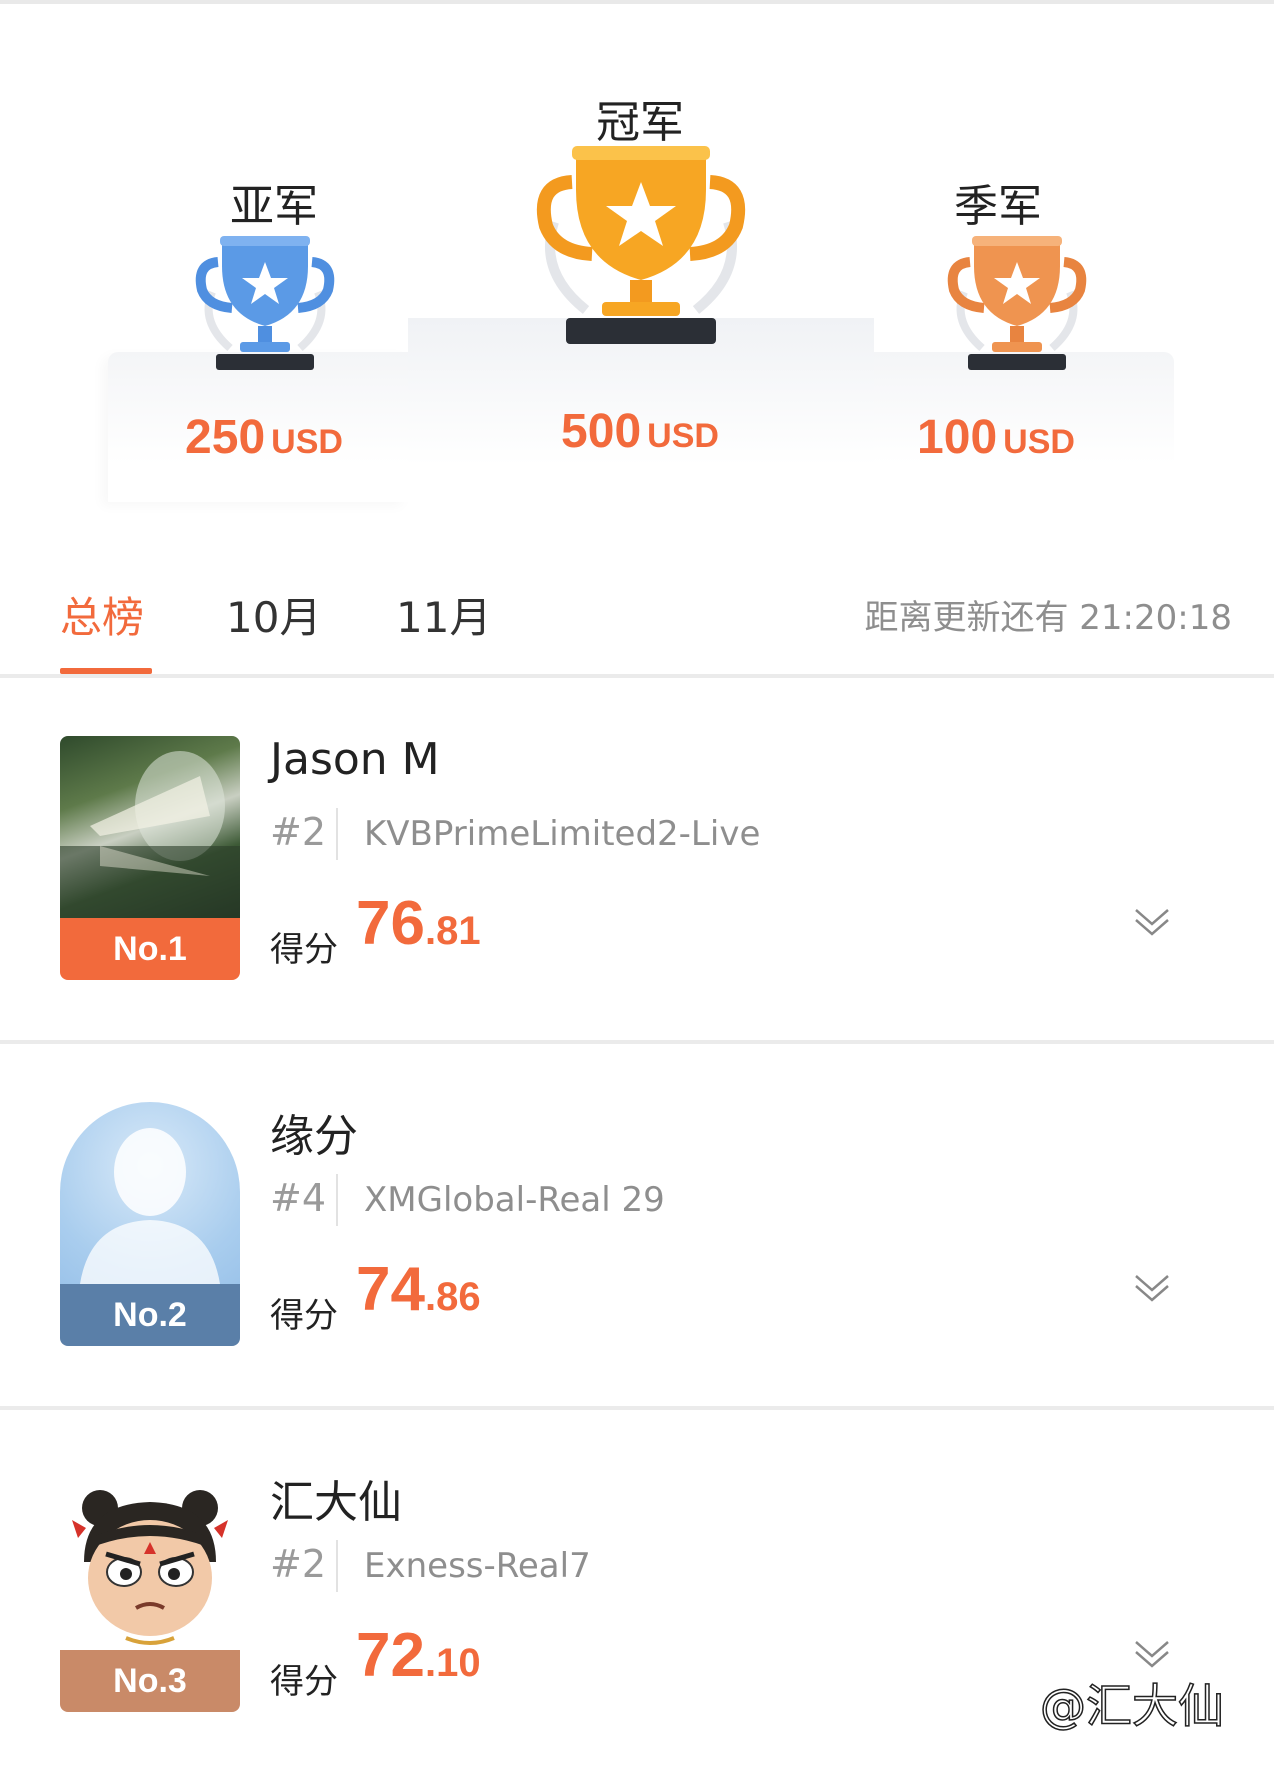 The width and height of the screenshot is (1274, 1774). What do you see at coordinates (601, 431) in the screenshot?
I see `first-prize-amount: 500` at bounding box center [601, 431].